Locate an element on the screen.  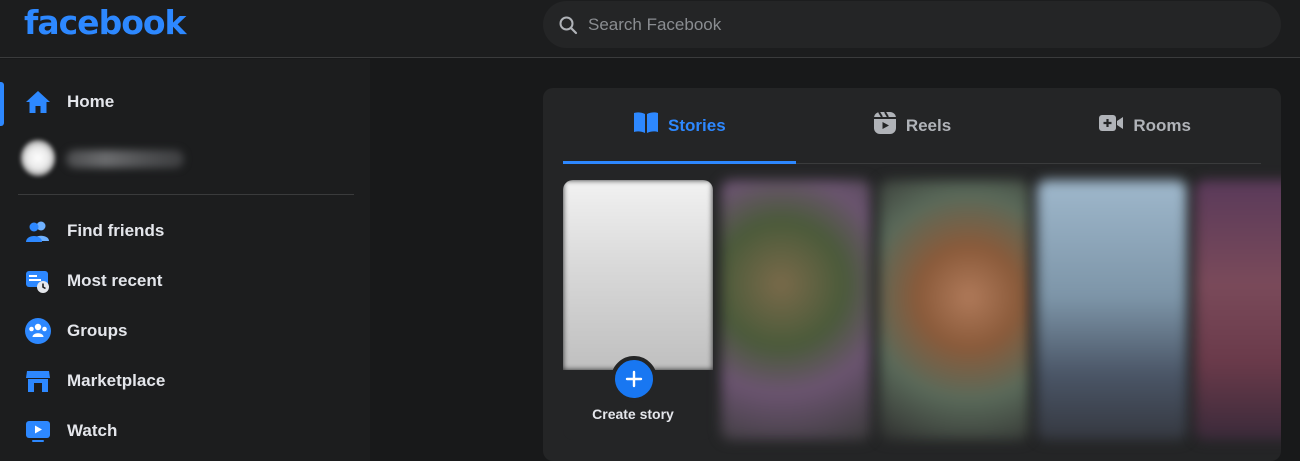
tab-reels: Reels is located at coordinates (912, 125).